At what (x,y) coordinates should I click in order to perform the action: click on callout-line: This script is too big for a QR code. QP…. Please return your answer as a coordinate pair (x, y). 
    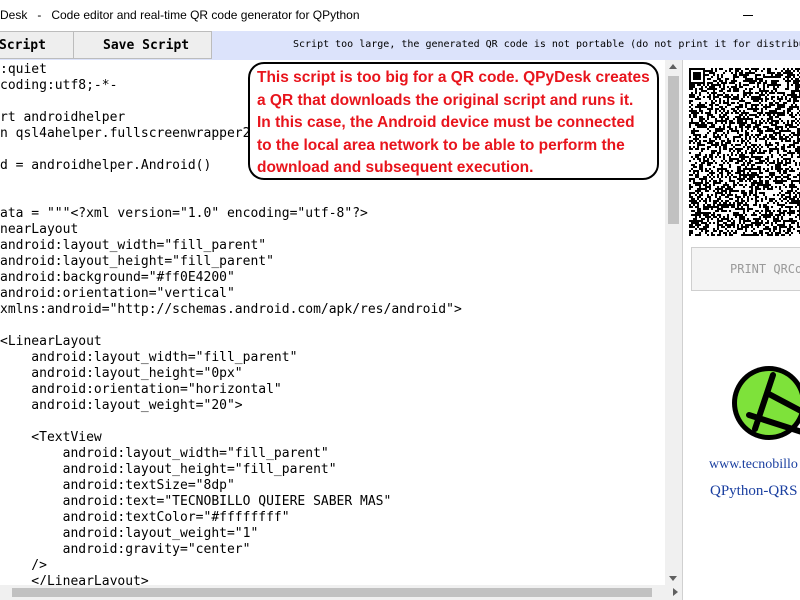
    Looking at the image, I should click on (453, 77).